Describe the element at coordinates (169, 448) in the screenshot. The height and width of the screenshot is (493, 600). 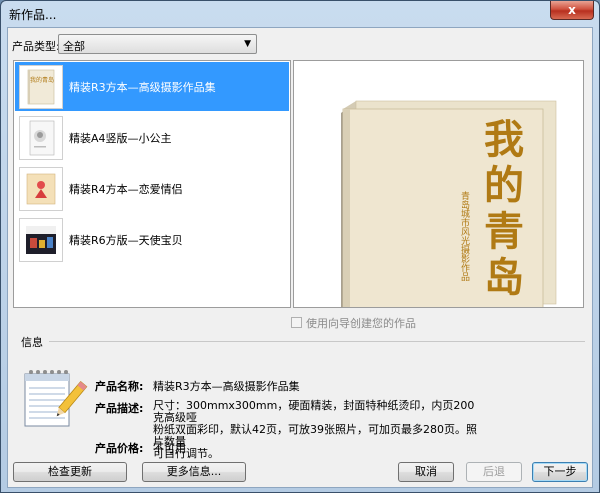
I see `product-price-value: 不可用` at that location.